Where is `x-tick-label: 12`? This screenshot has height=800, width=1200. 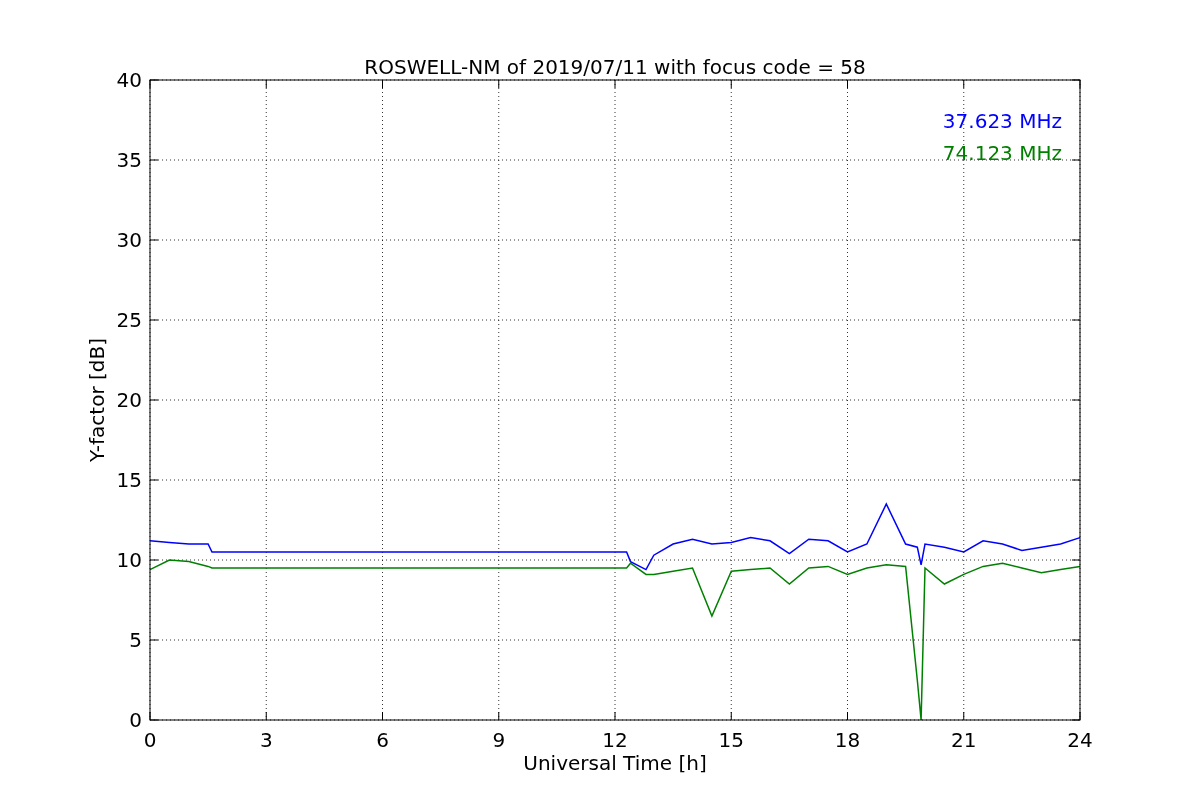
x-tick-label: 12 is located at coordinates (615, 740).